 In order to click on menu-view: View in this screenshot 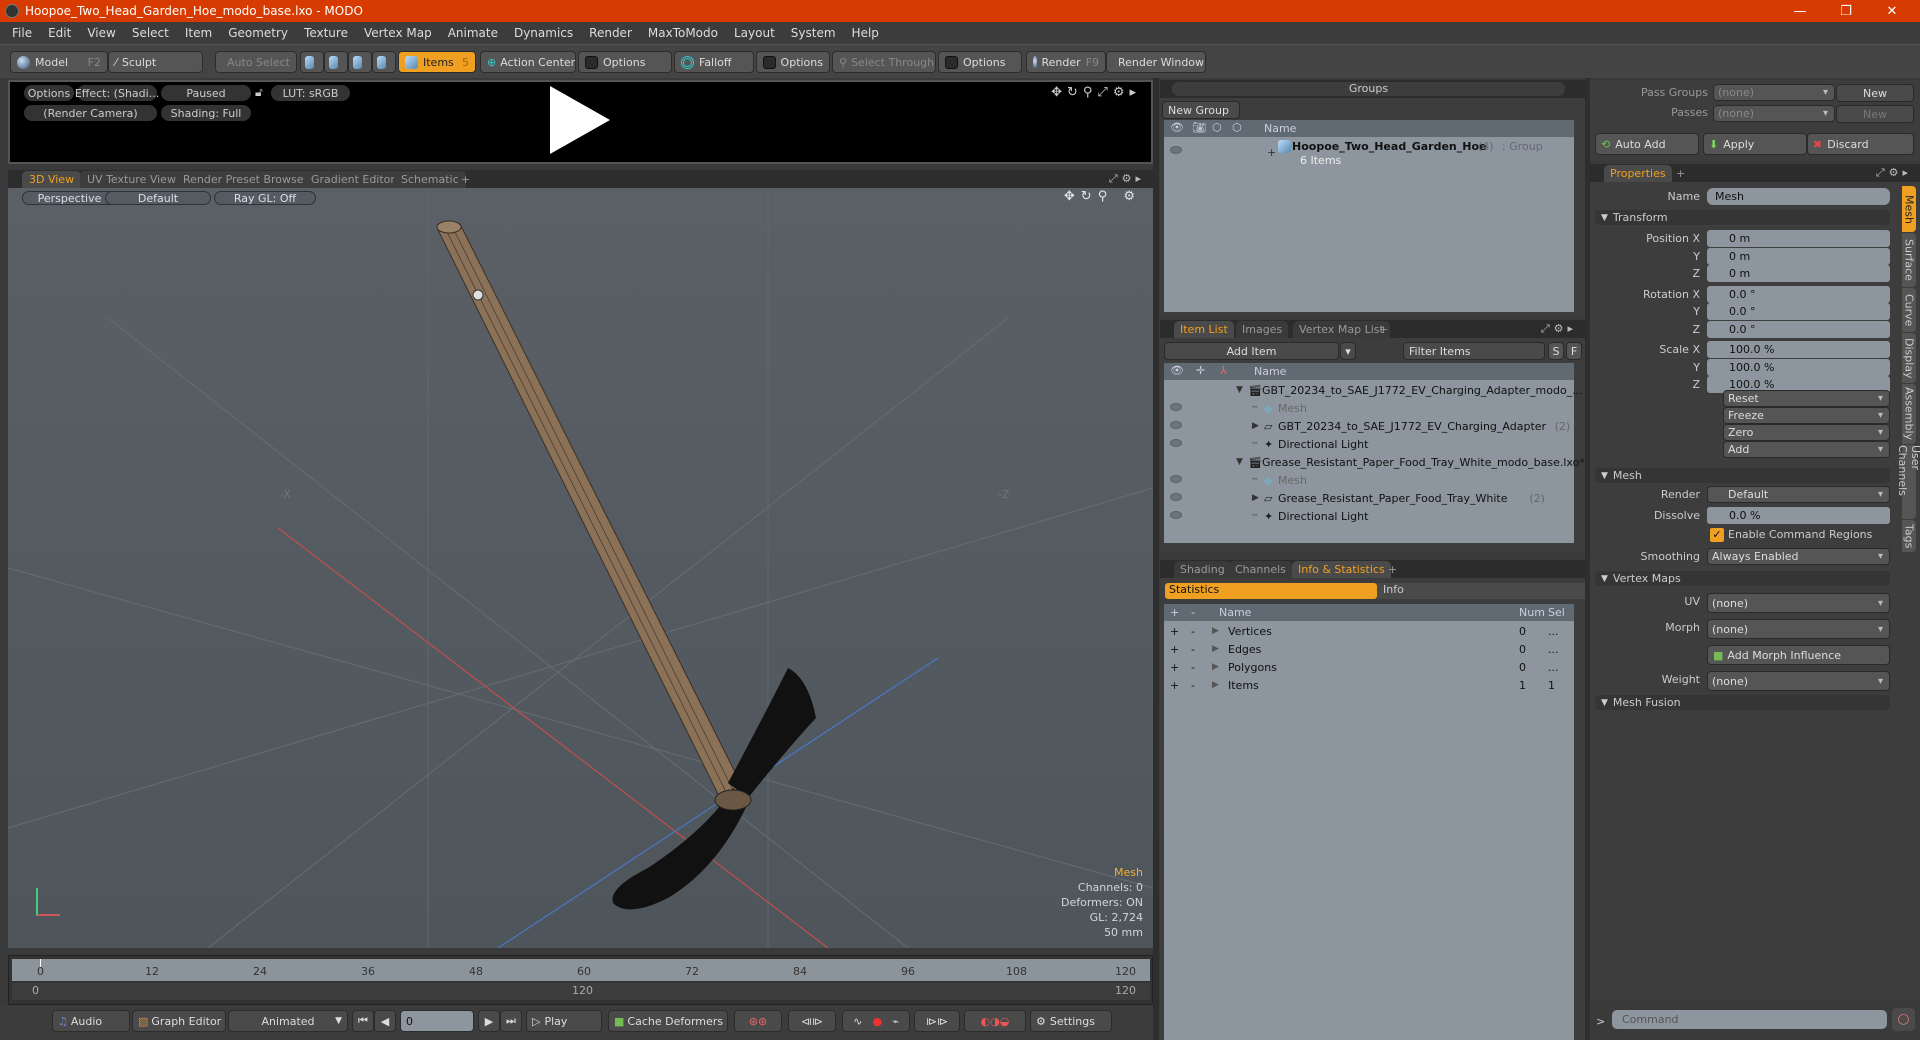, I will do `click(101, 33)`.